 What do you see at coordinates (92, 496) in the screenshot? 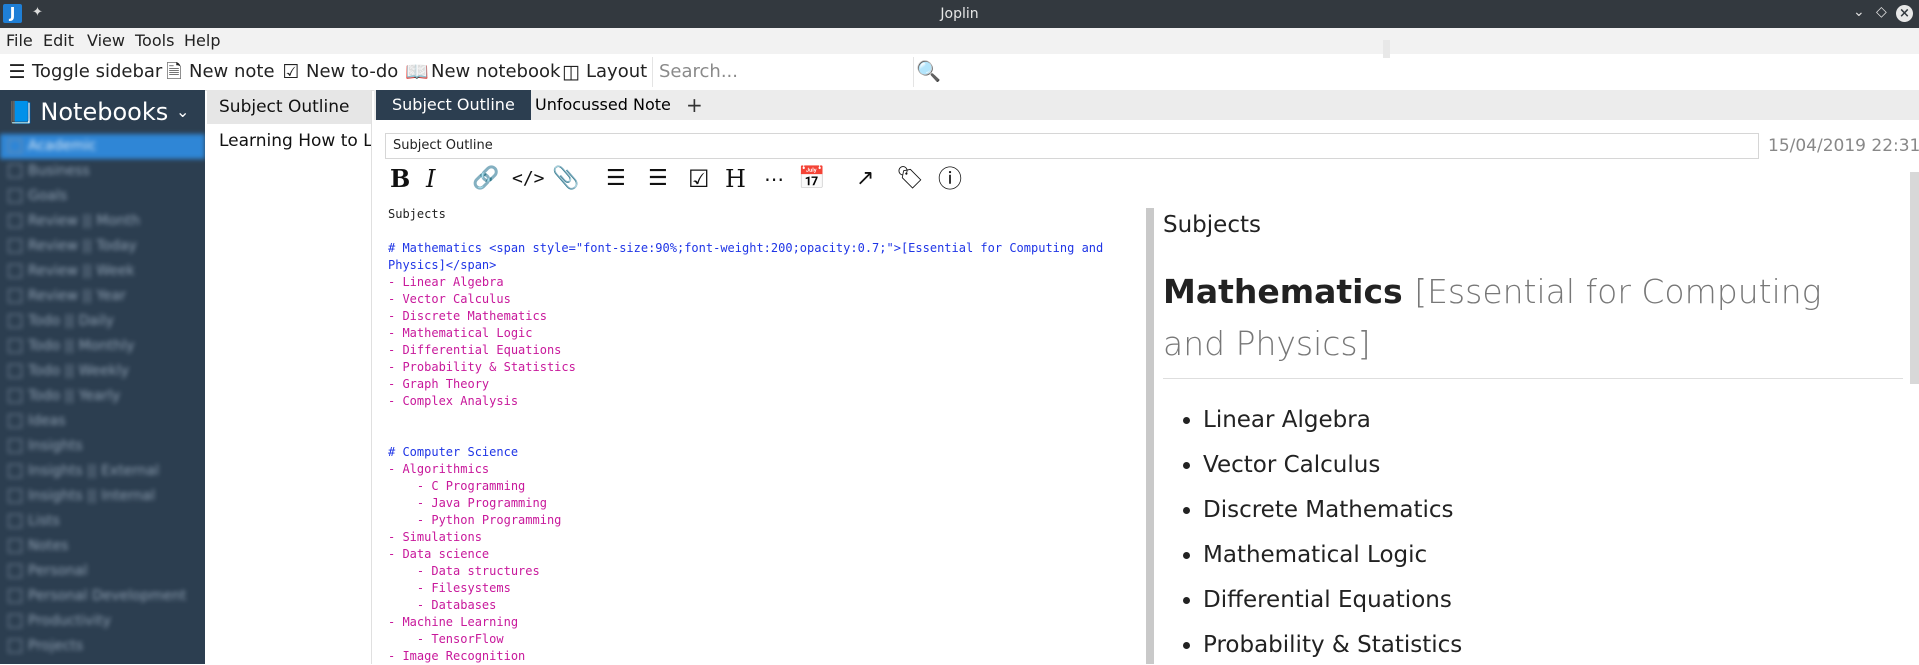
I see `sidebar-notebook-label: Insights || Internal` at bounding box center [92, 496].